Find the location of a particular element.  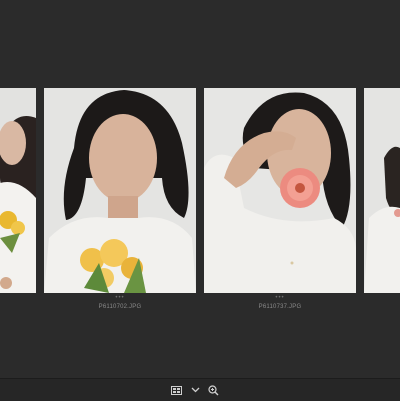

photo-filename: P6110737.JPG is located at coordinates (280, 307).